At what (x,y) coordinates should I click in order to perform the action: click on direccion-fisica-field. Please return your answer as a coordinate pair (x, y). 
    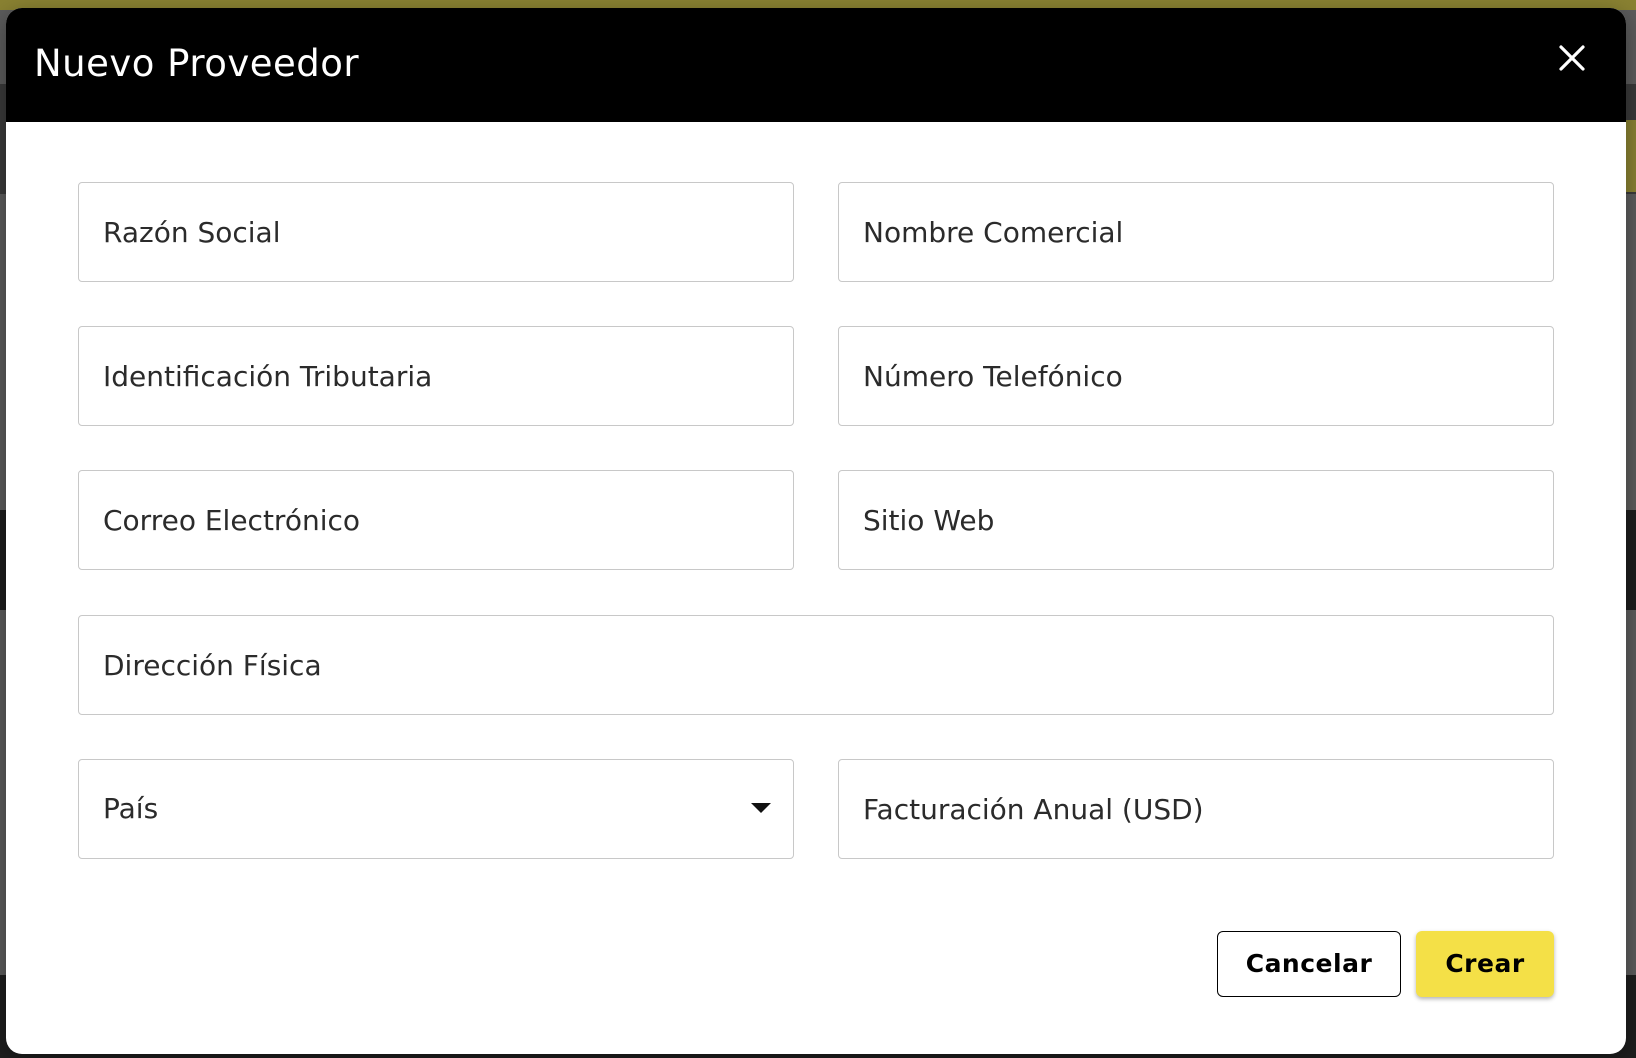
    Looking at the image, I should click on (816, 665).